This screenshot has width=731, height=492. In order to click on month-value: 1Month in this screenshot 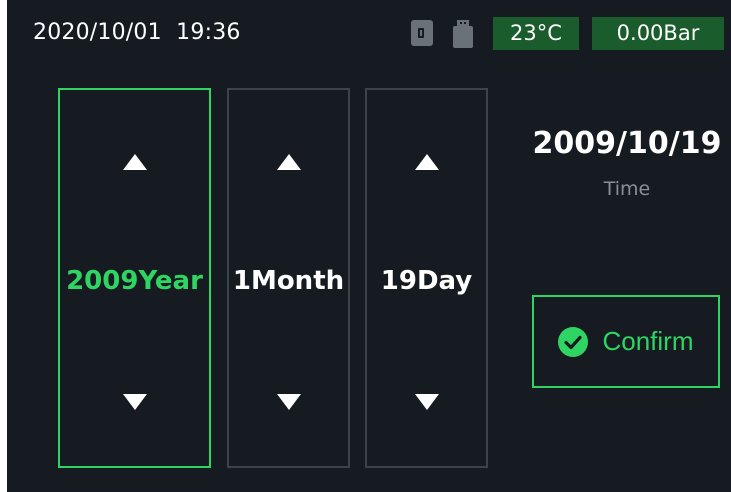, I will do `click(288, 281)`.